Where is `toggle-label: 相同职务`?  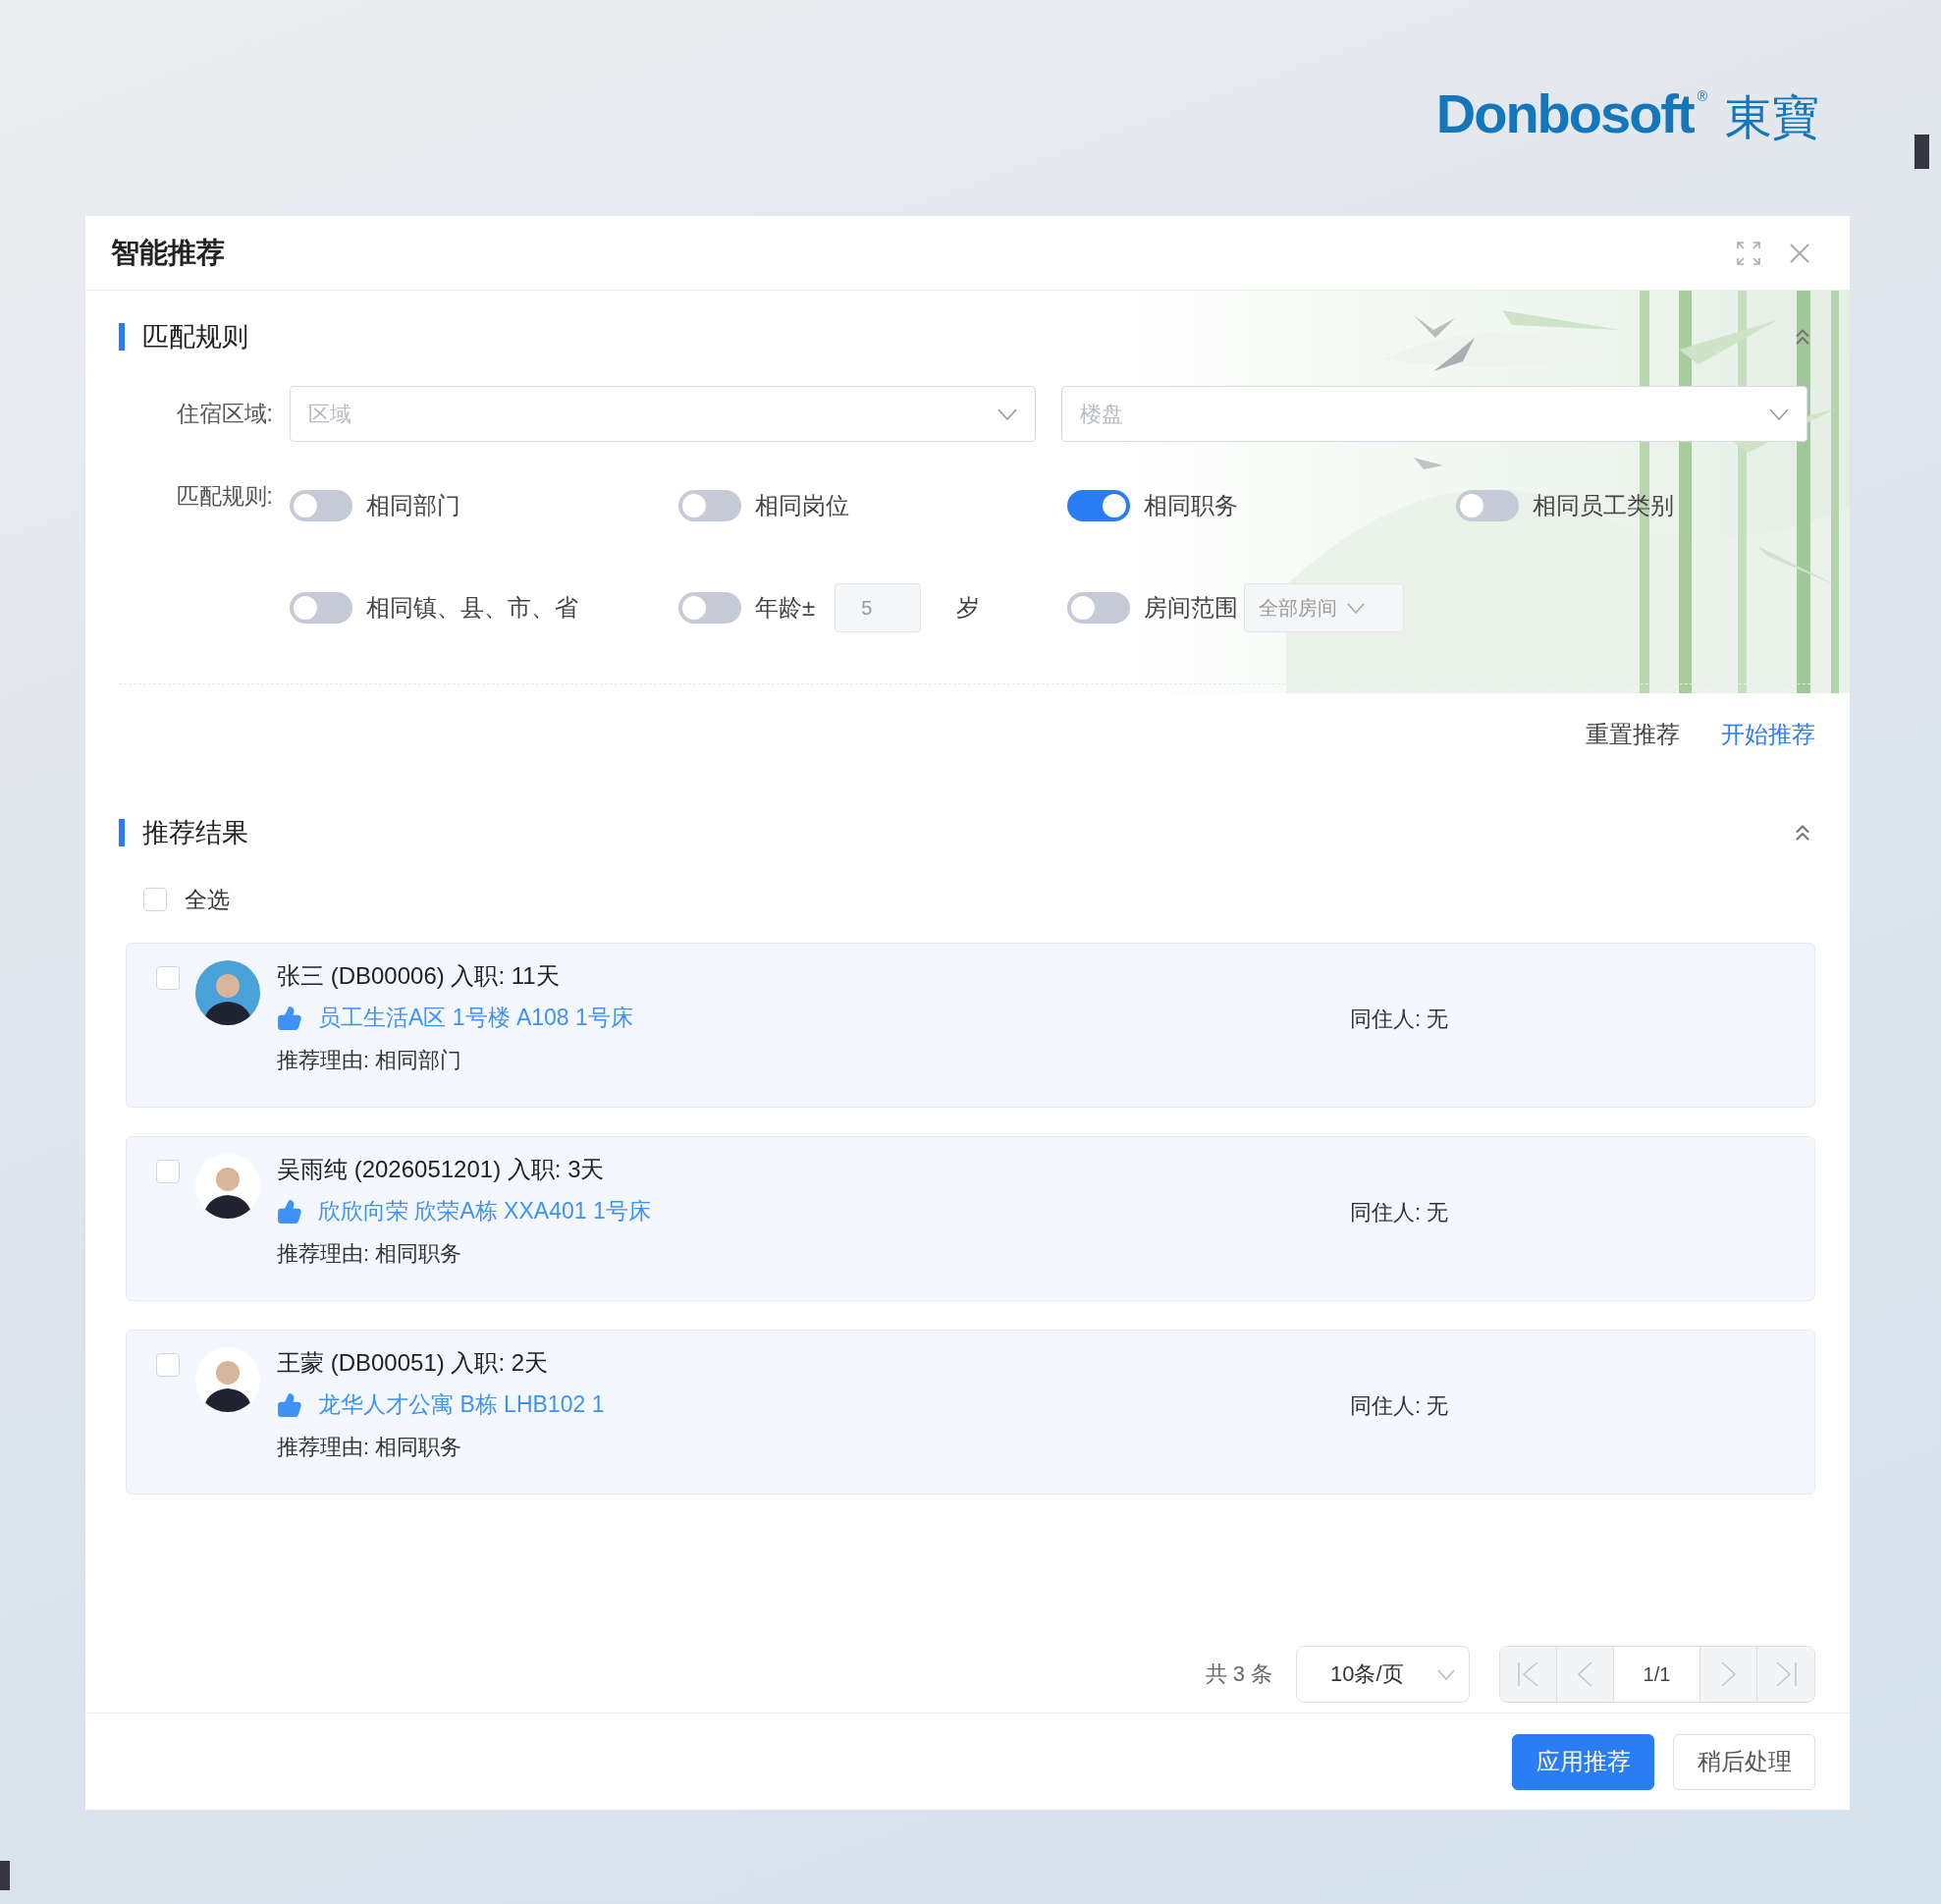 toggle-label: 相同职务 is located at coordinates (1191, 505).